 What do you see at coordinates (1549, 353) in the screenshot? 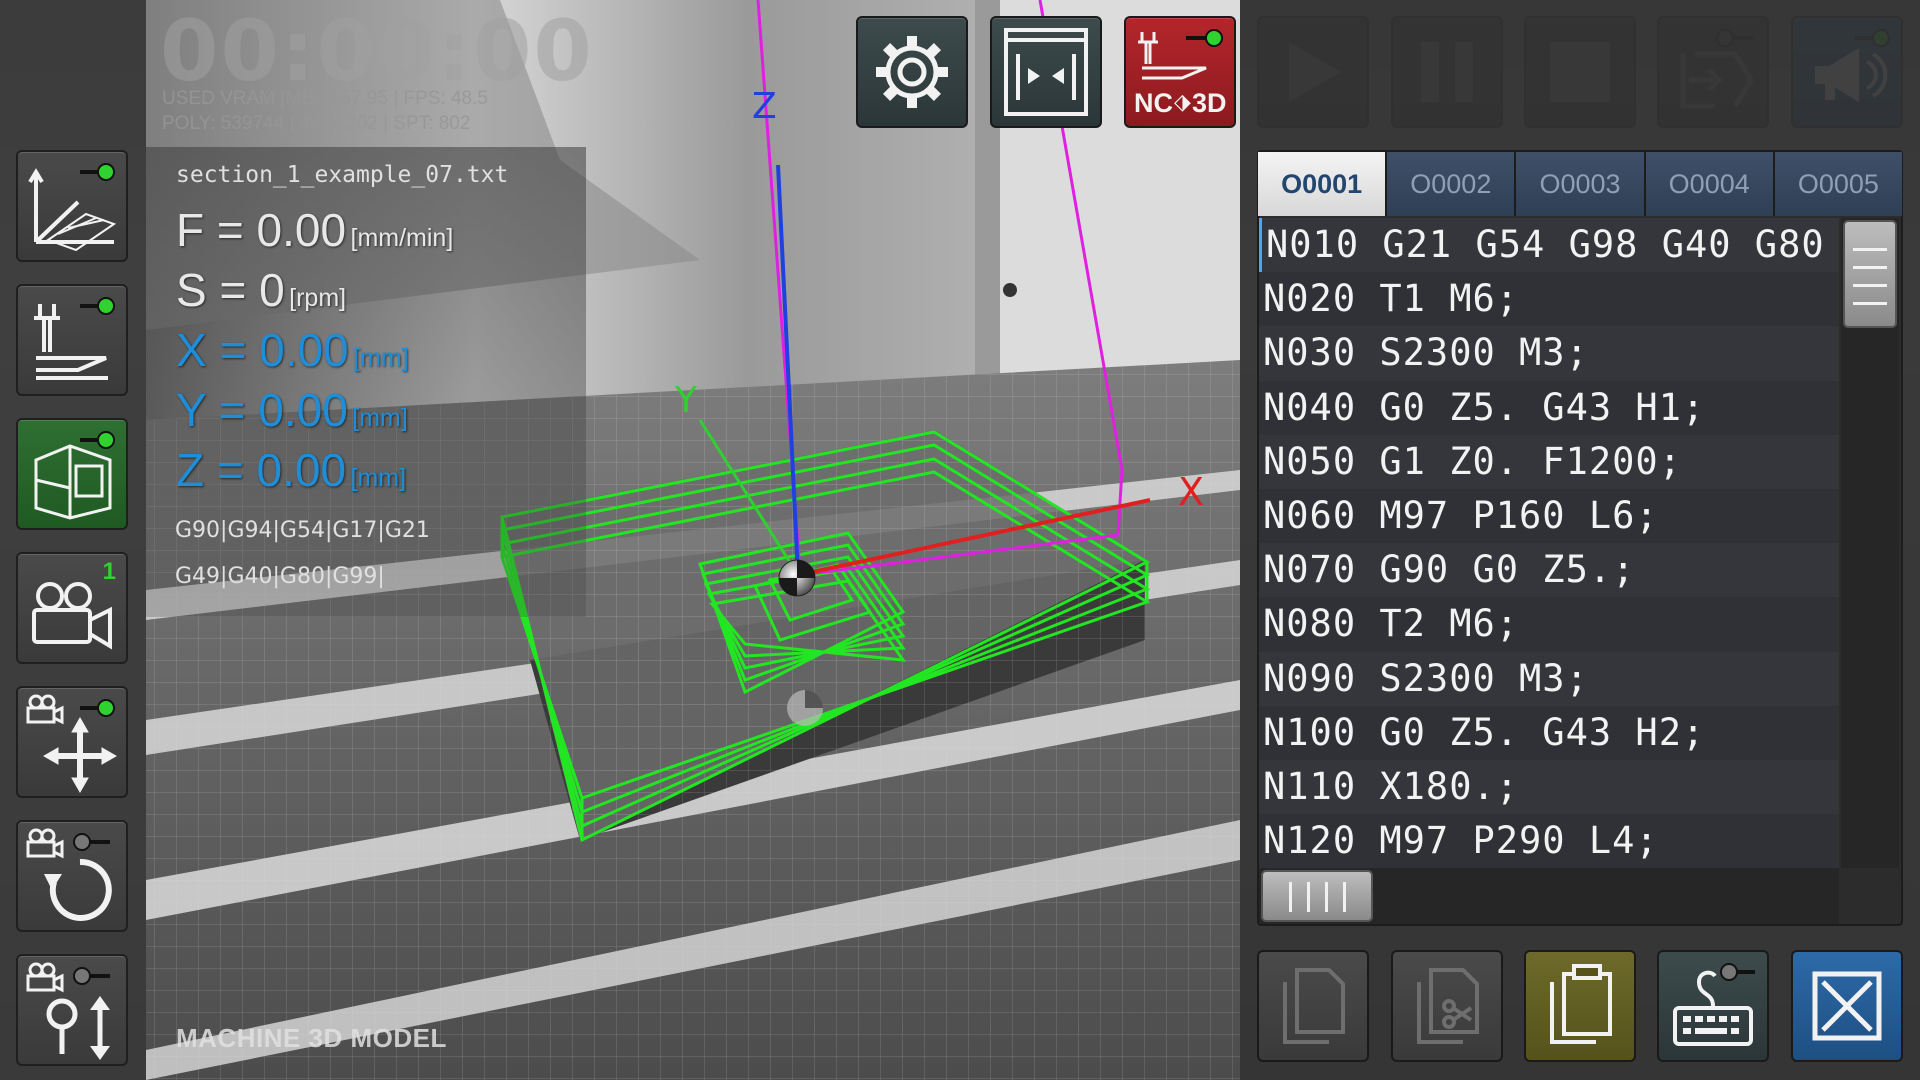
I see `code-line: N030 S2300 M3;` at bounding box center [1549, 353].